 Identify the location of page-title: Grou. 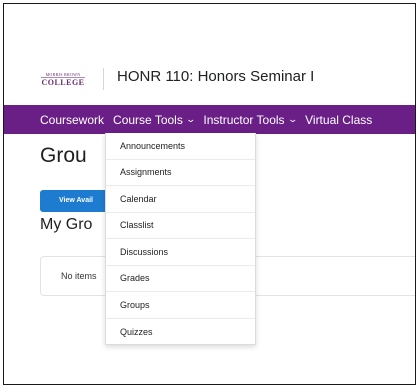
(63, 155).